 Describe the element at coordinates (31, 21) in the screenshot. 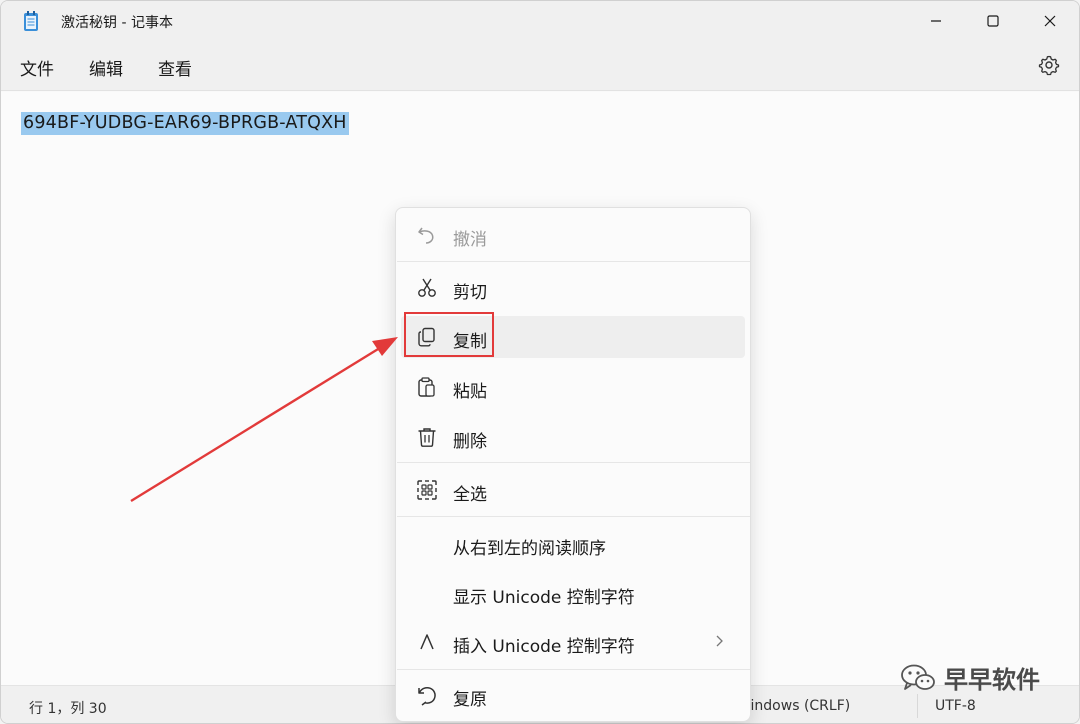

I see `notepad-app-icon` at that location.